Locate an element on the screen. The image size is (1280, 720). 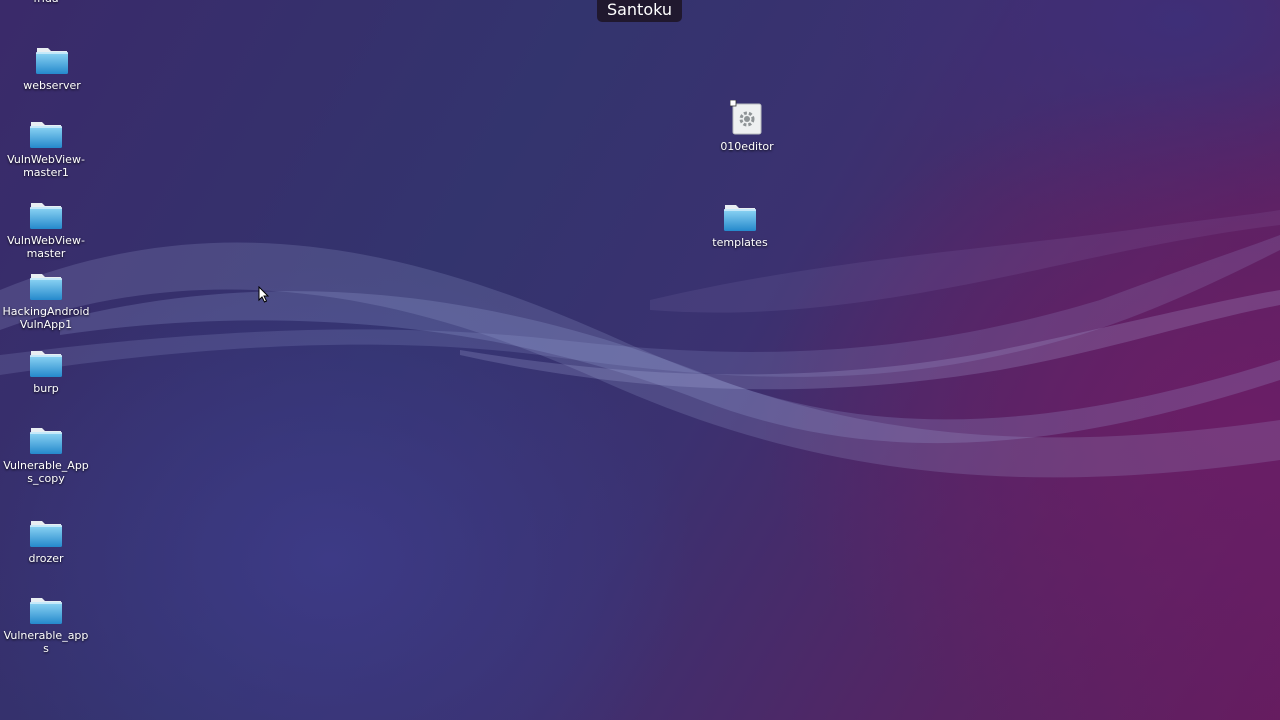
desktop-icon-label: webserver is located at coordinates (52, 85).